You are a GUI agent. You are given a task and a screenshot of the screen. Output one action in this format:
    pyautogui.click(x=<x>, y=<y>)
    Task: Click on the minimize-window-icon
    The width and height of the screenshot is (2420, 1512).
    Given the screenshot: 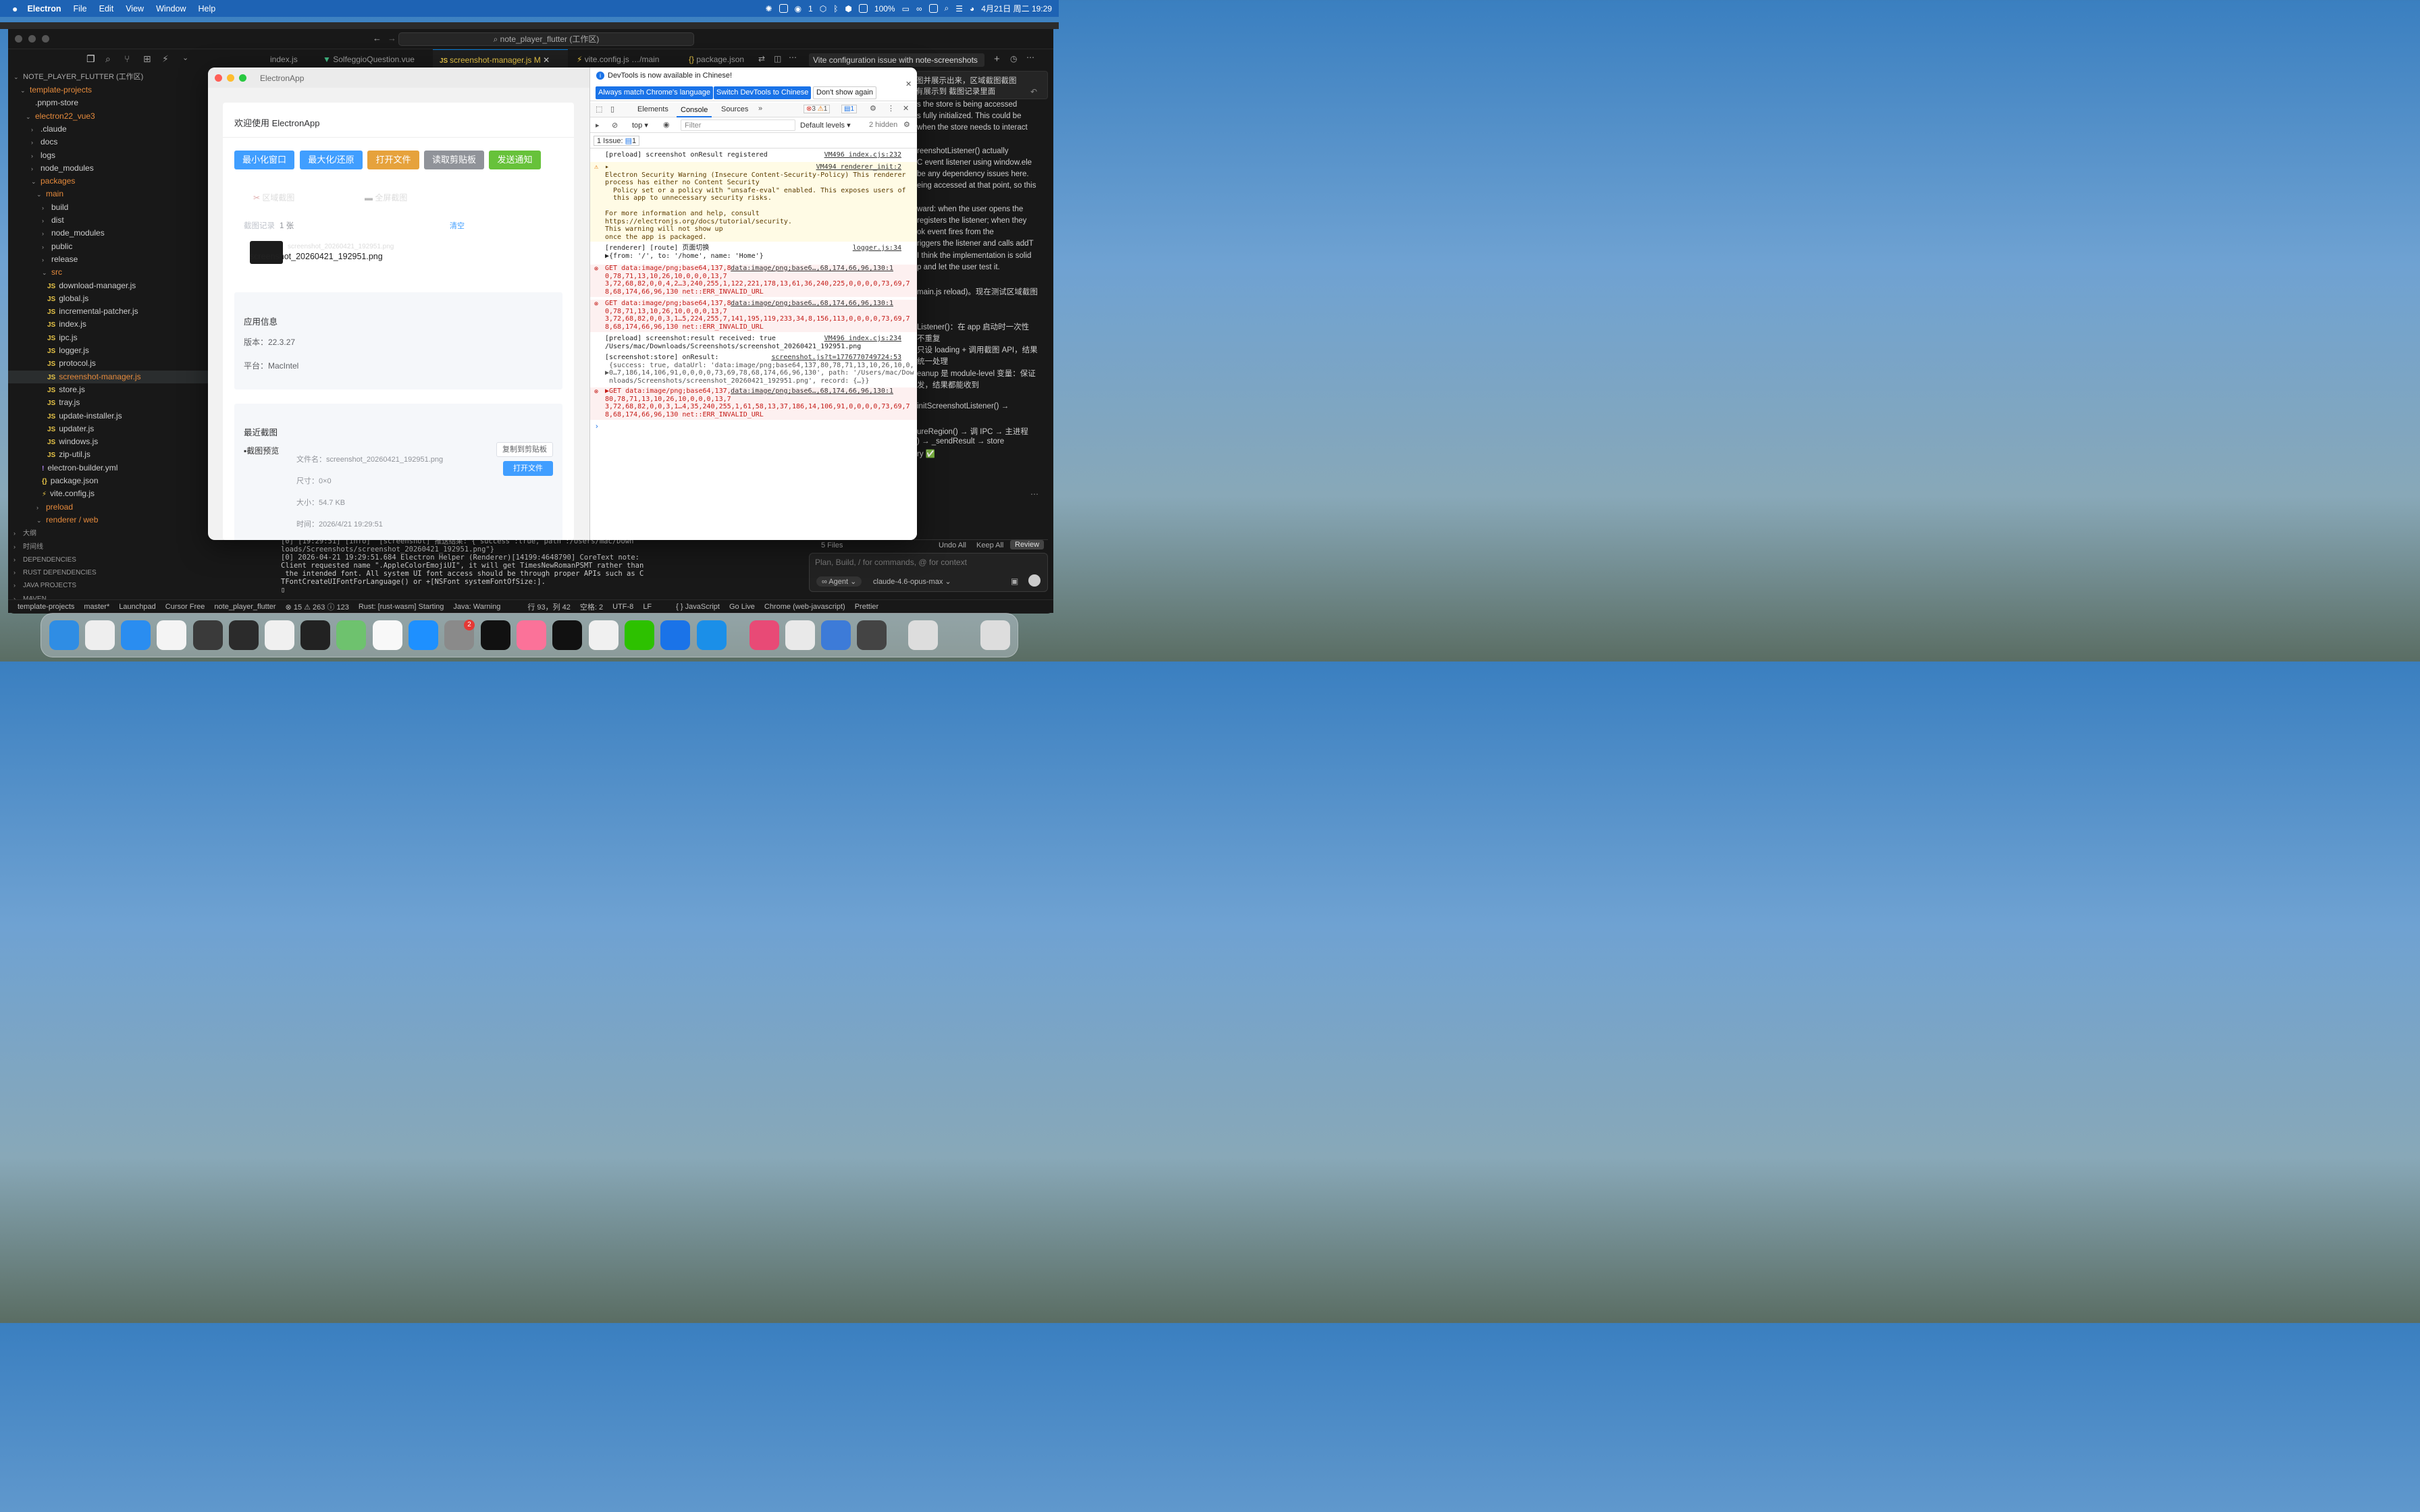 What is the action you would take?
    pyautogui.click(x=230, y=78)
    